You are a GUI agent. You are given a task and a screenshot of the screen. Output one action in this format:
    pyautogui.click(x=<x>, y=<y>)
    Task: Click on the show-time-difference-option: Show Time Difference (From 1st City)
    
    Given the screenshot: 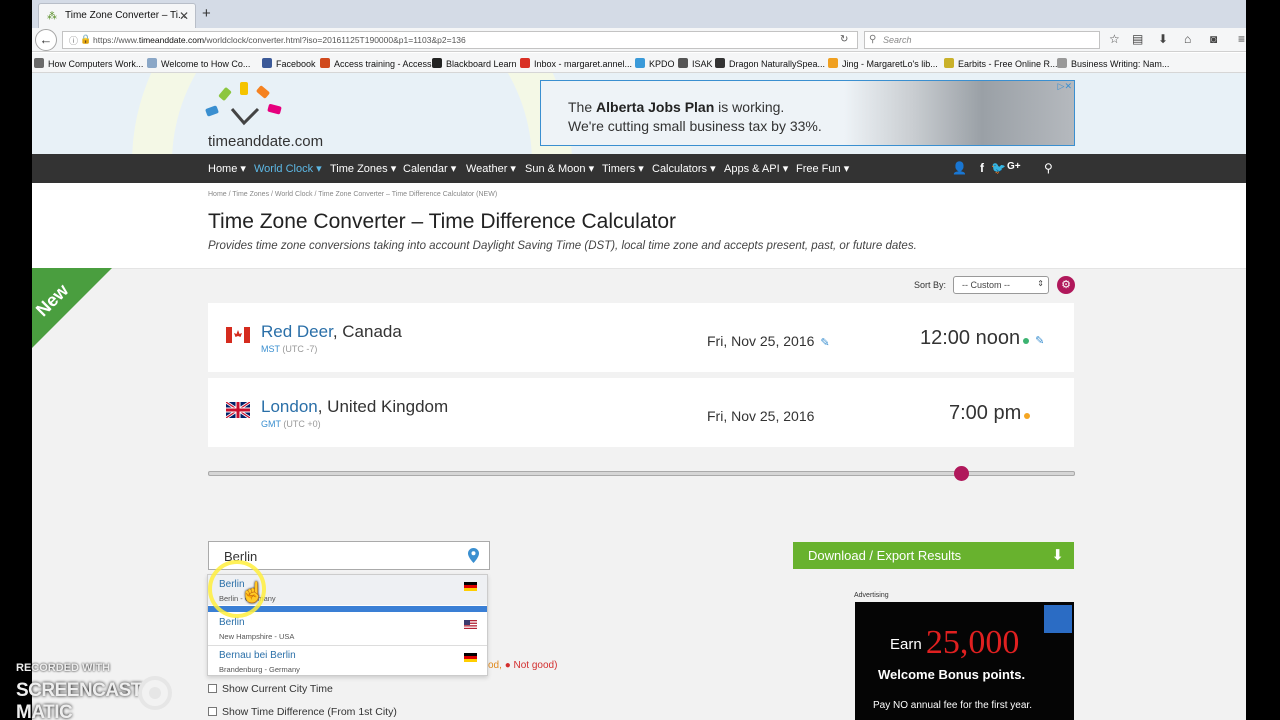 What is the action you would take?
    pyautogui.click(x=302, y=712)
    